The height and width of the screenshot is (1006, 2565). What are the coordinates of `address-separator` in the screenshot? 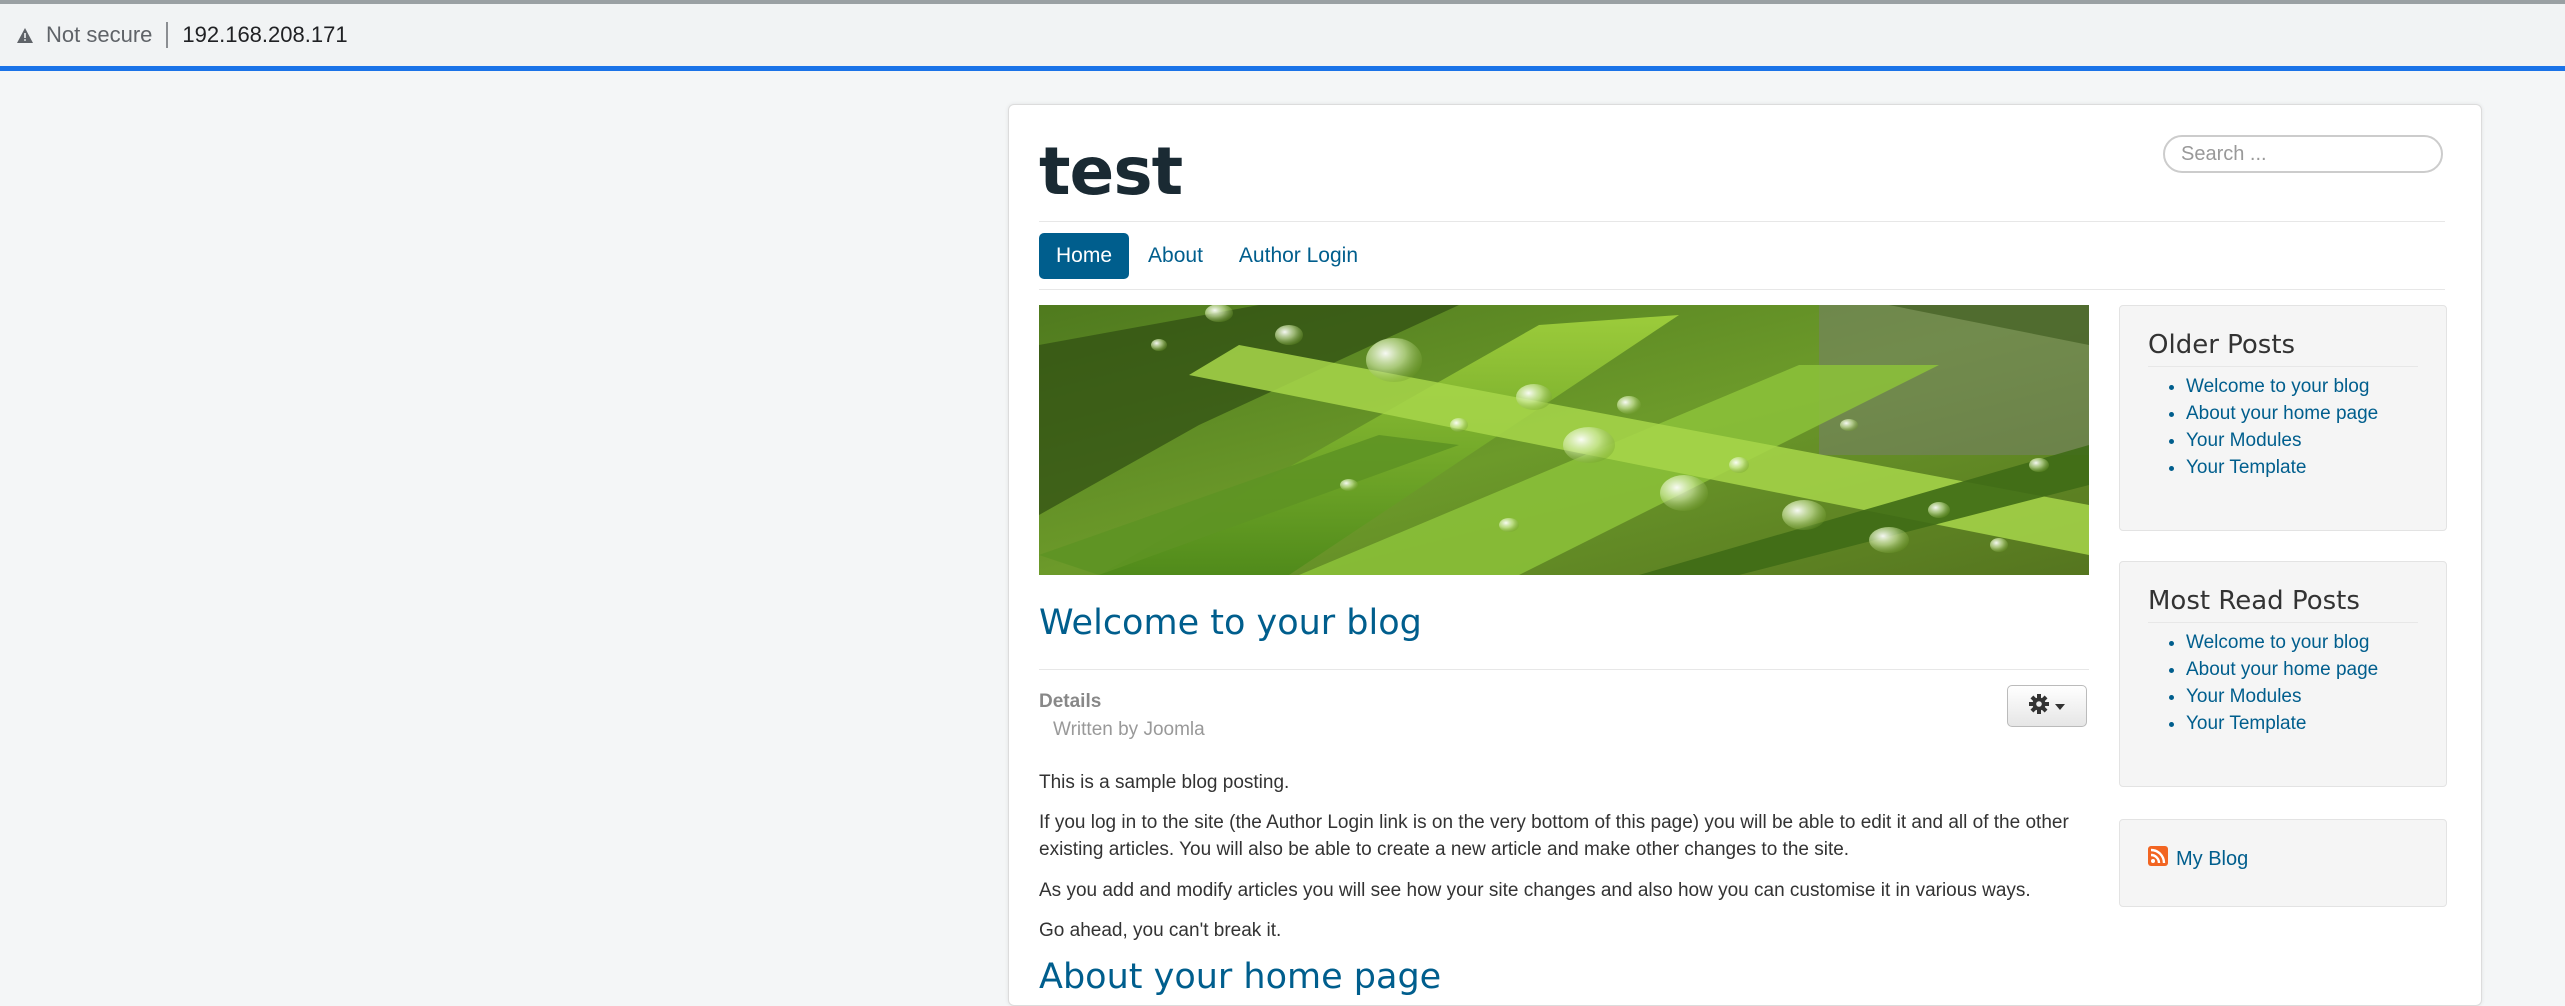 It's located at (167, 35).